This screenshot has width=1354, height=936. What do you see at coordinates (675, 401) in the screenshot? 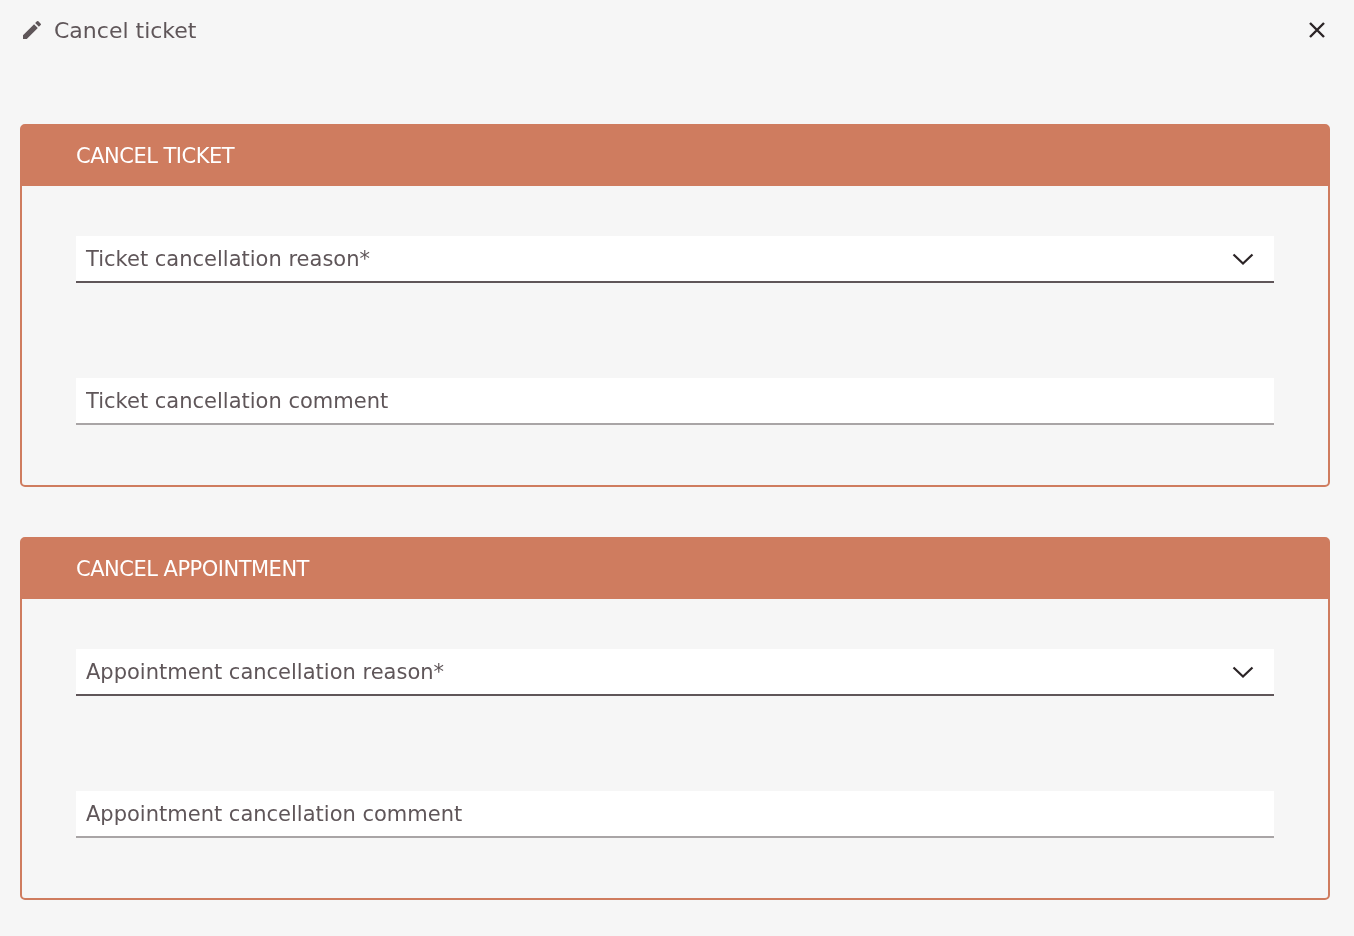
I see `input-field: Ticket cancellation comment` at bounding box center [675, 401].